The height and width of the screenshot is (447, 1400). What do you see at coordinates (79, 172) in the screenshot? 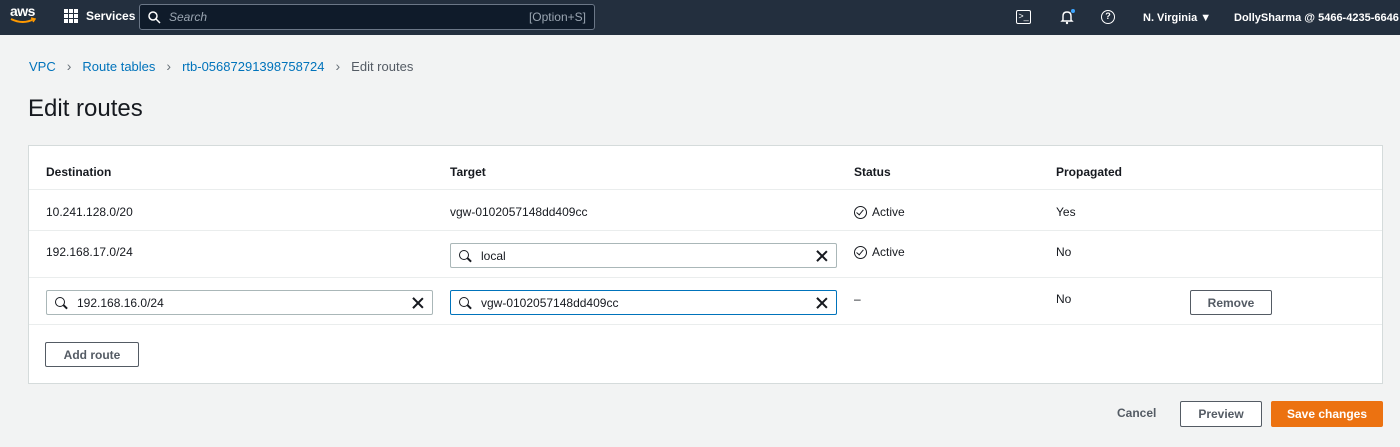
I see `column-header-destination: Destination` at bounding box center [79, 172].